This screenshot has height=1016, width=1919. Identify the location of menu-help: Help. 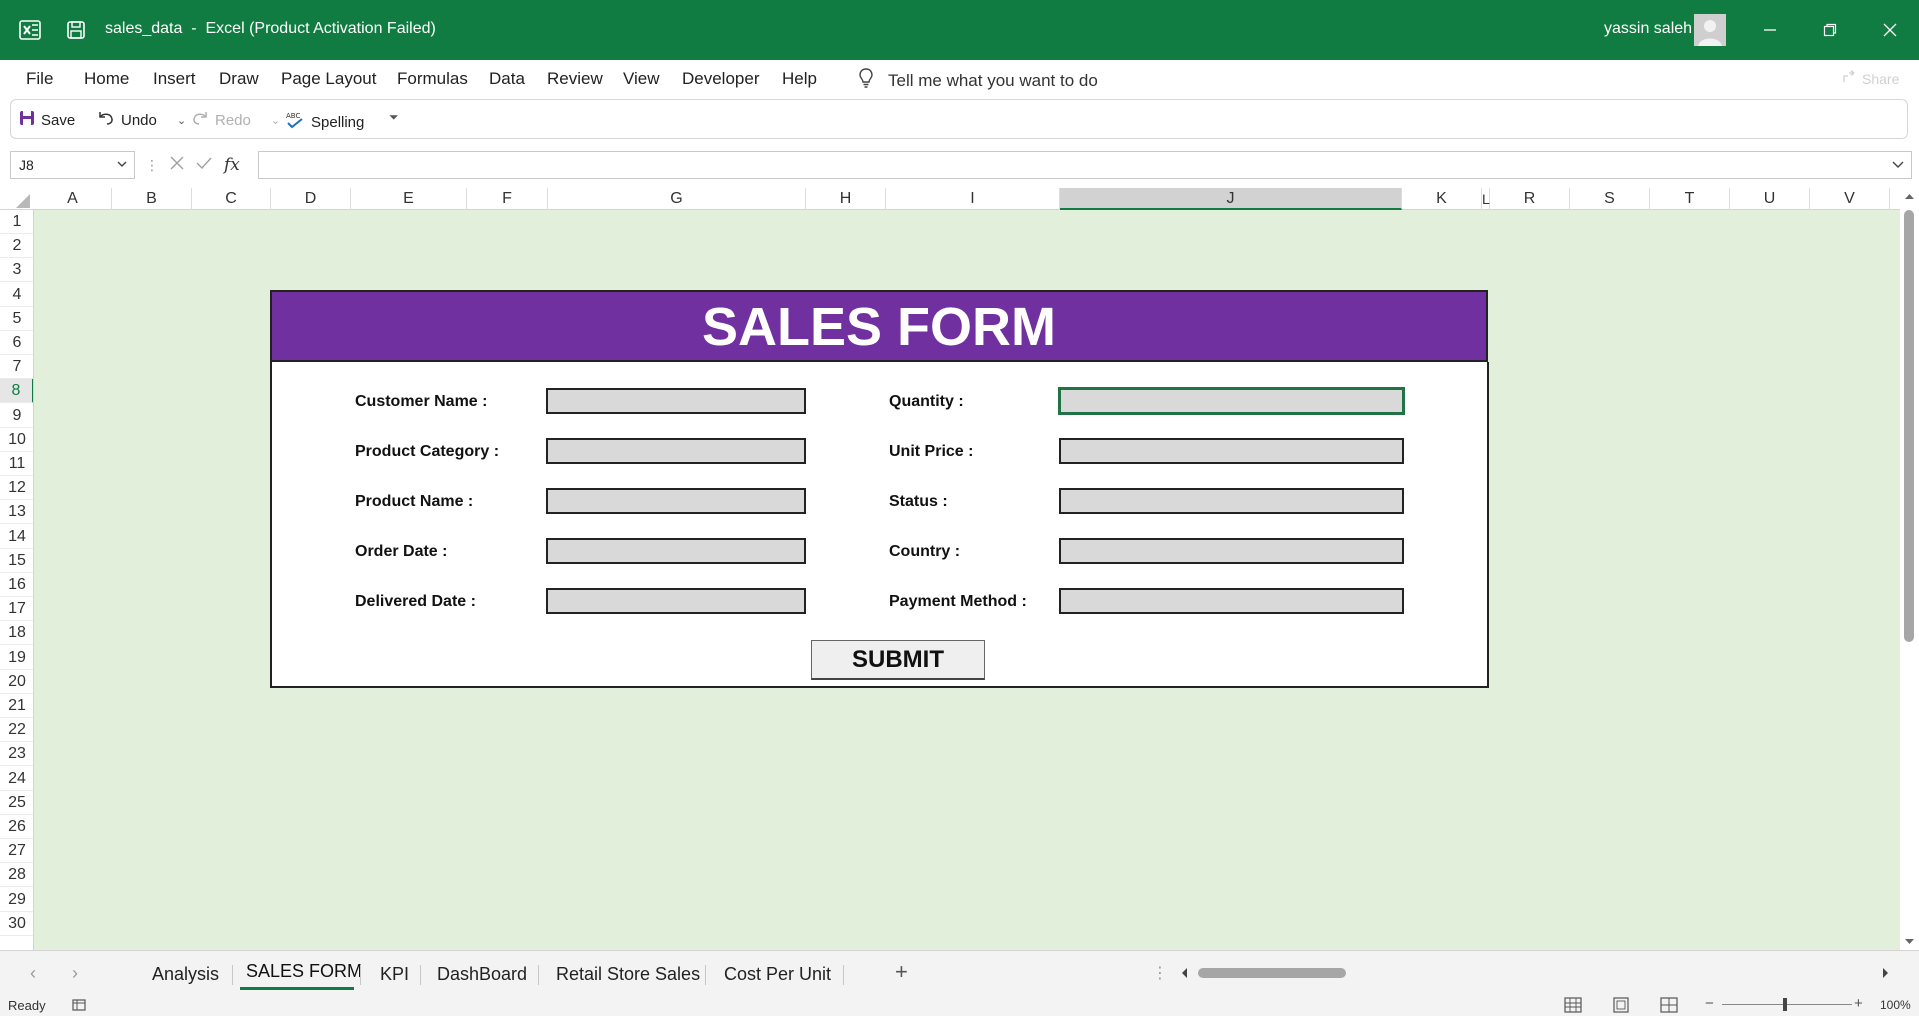
(799, 79).